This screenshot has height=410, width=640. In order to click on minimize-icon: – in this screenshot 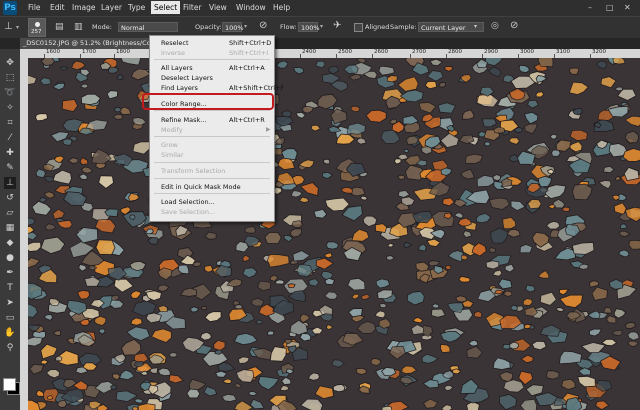, I will do `click(590, 7)`.